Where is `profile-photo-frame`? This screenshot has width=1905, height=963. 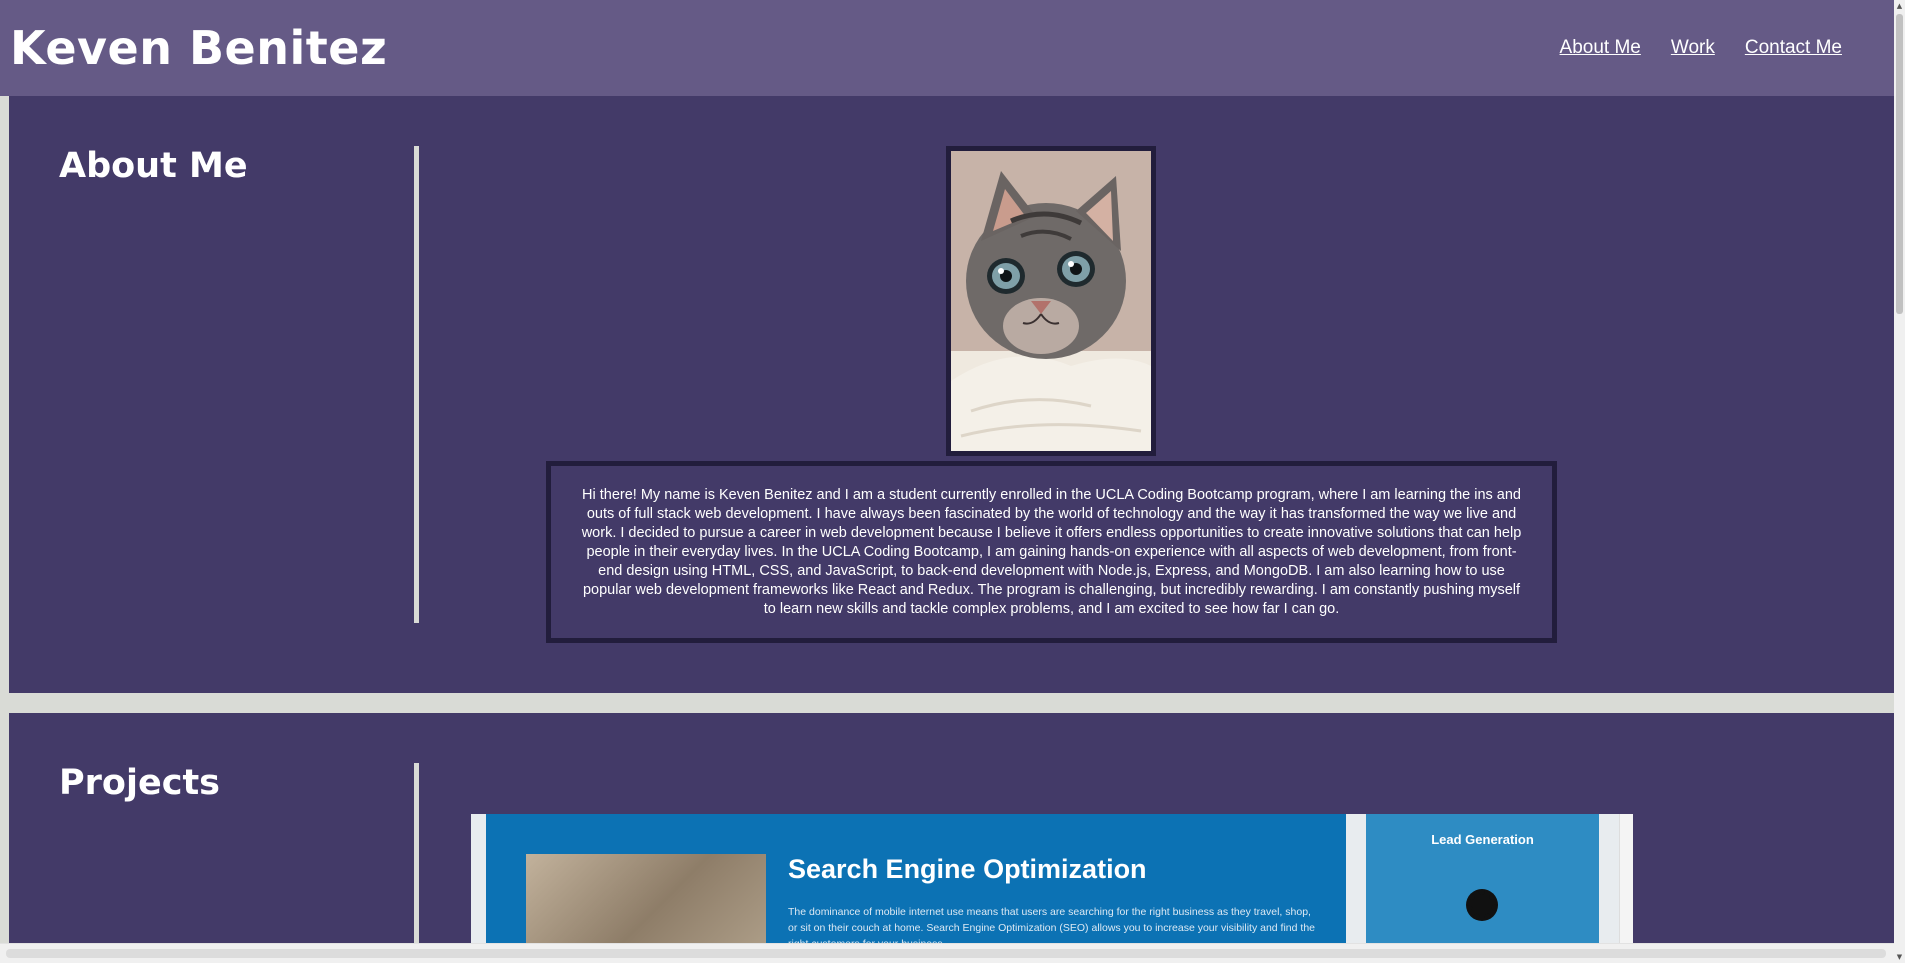
profile-photo-frame is located at coordinates (1051, 301).